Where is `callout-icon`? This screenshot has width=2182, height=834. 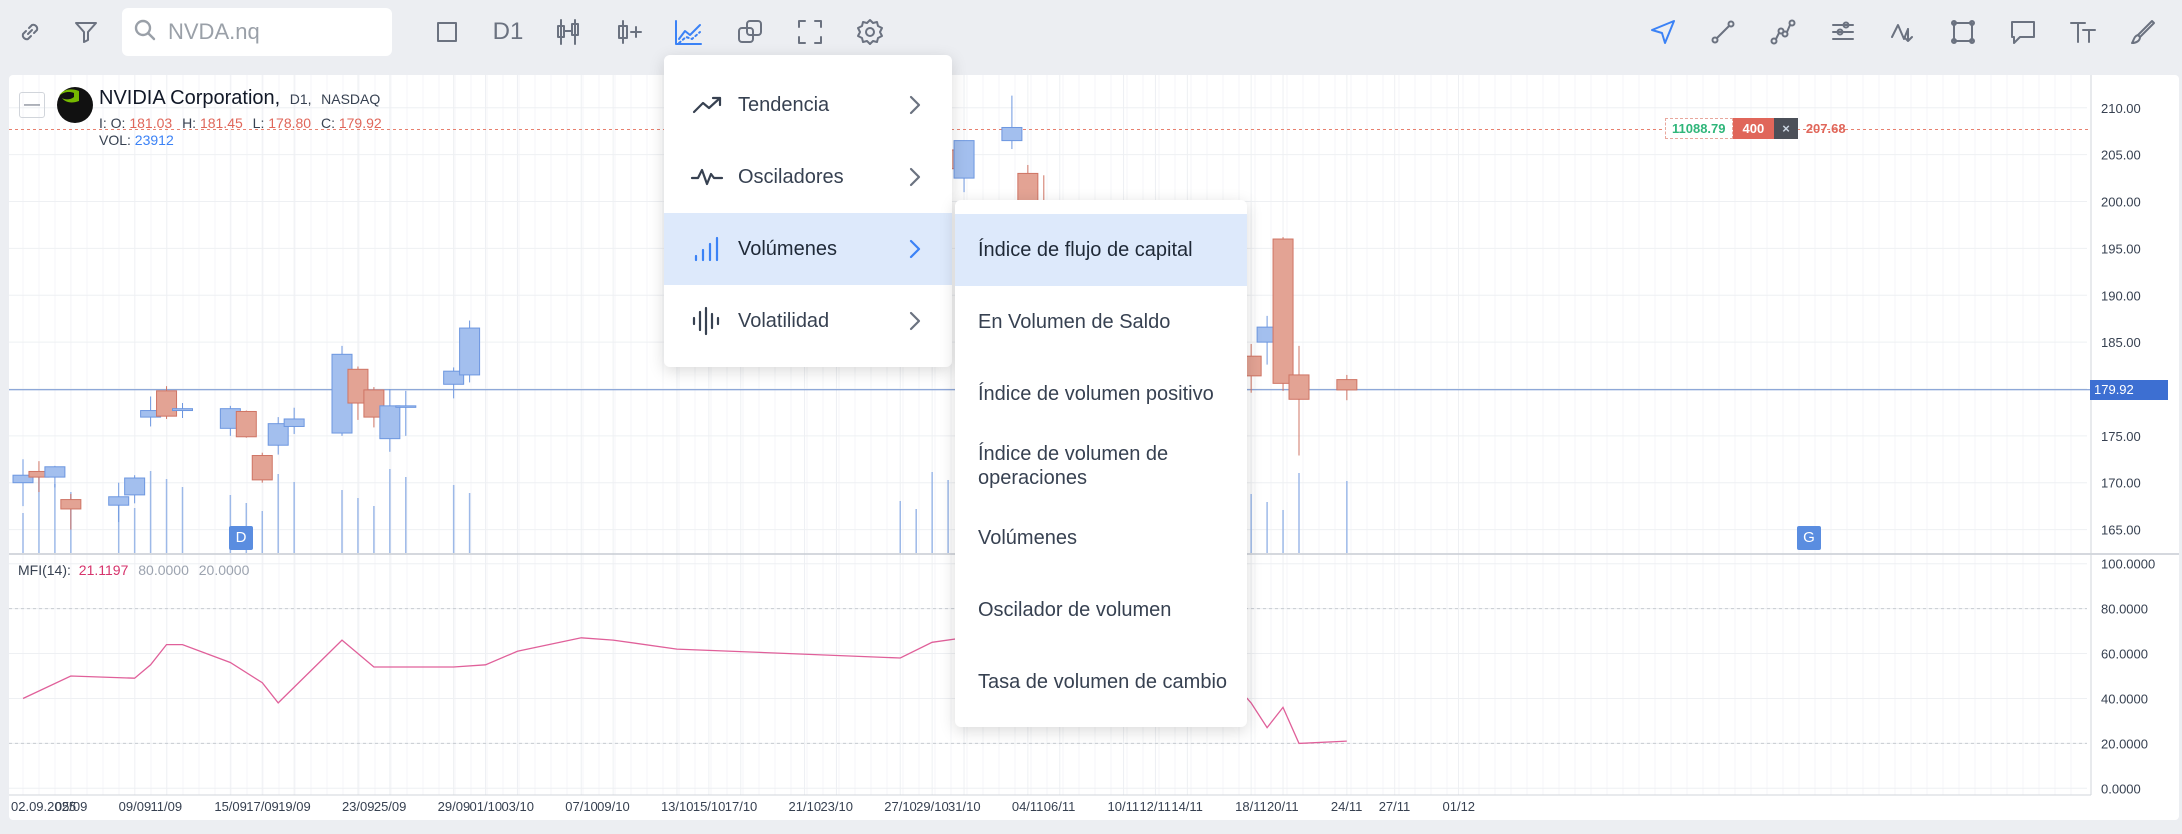
callout-icon is located at coordinates (2023, 32).